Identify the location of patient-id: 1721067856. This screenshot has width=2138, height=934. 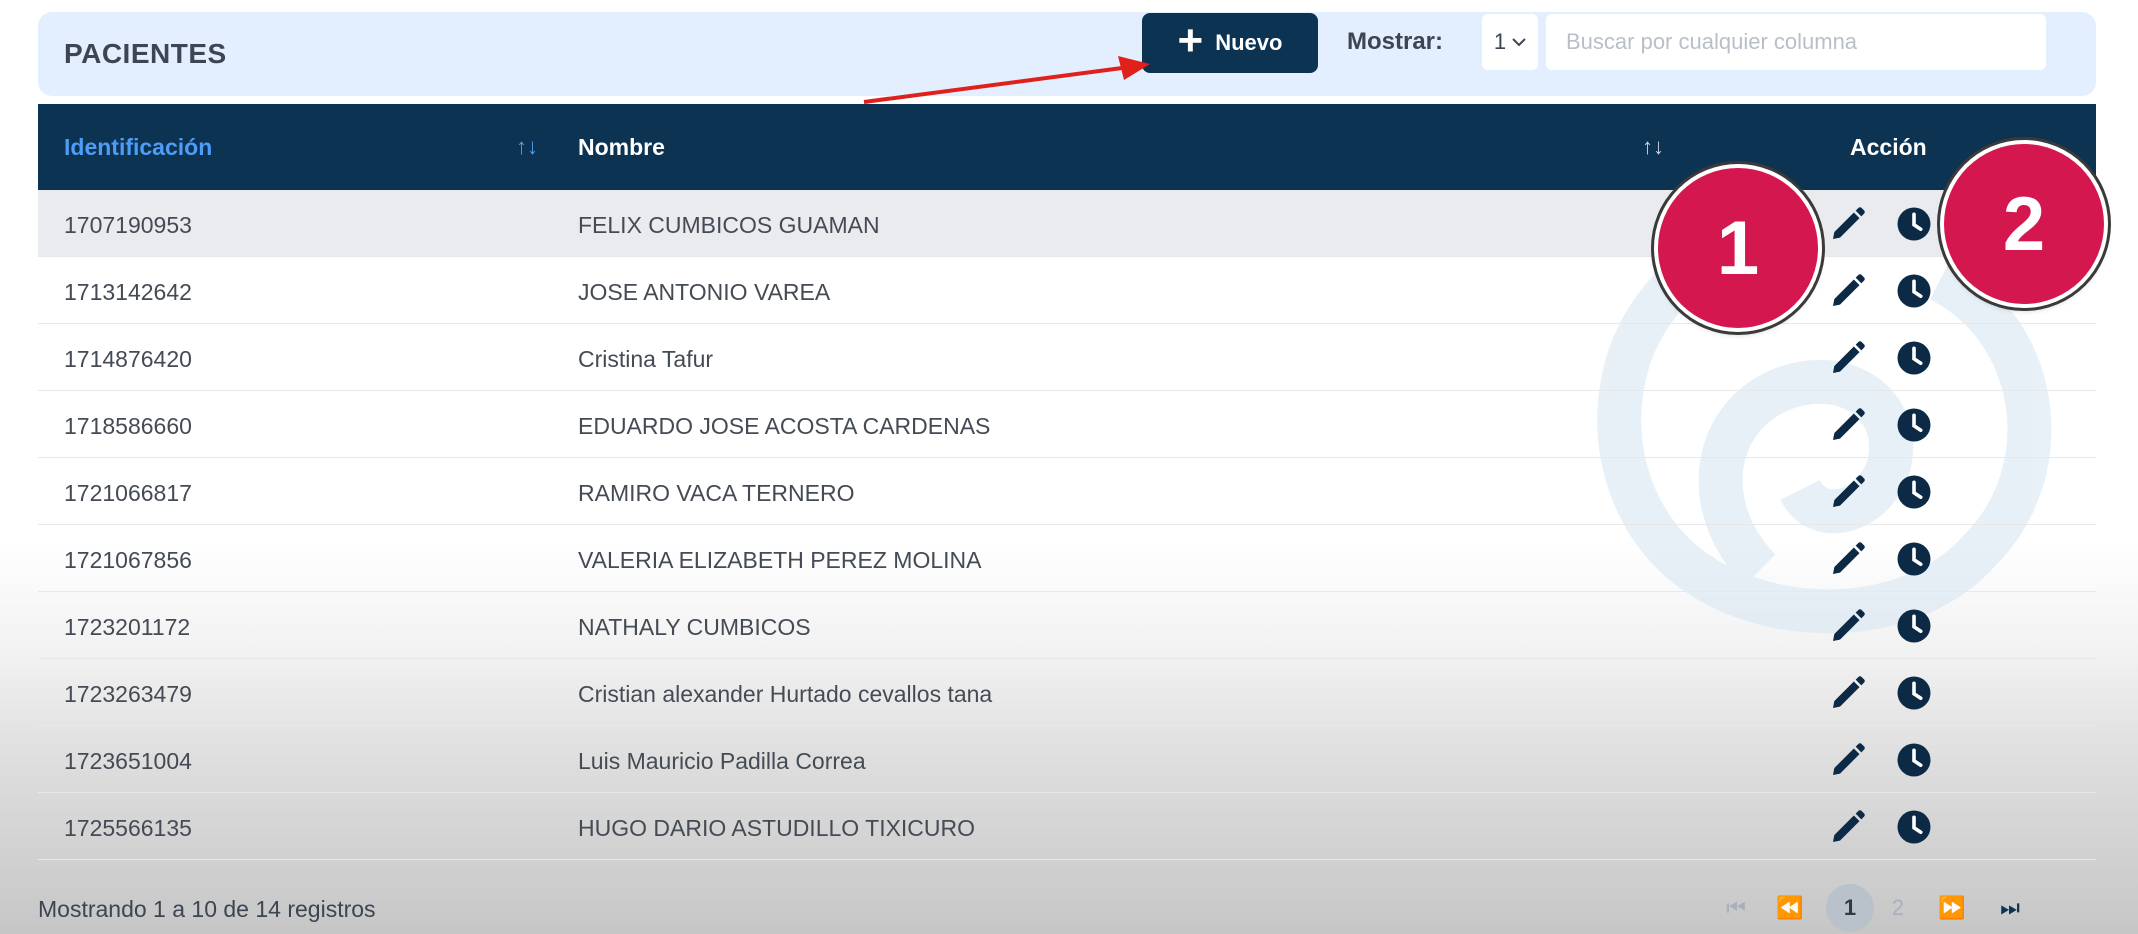
(128, 560).